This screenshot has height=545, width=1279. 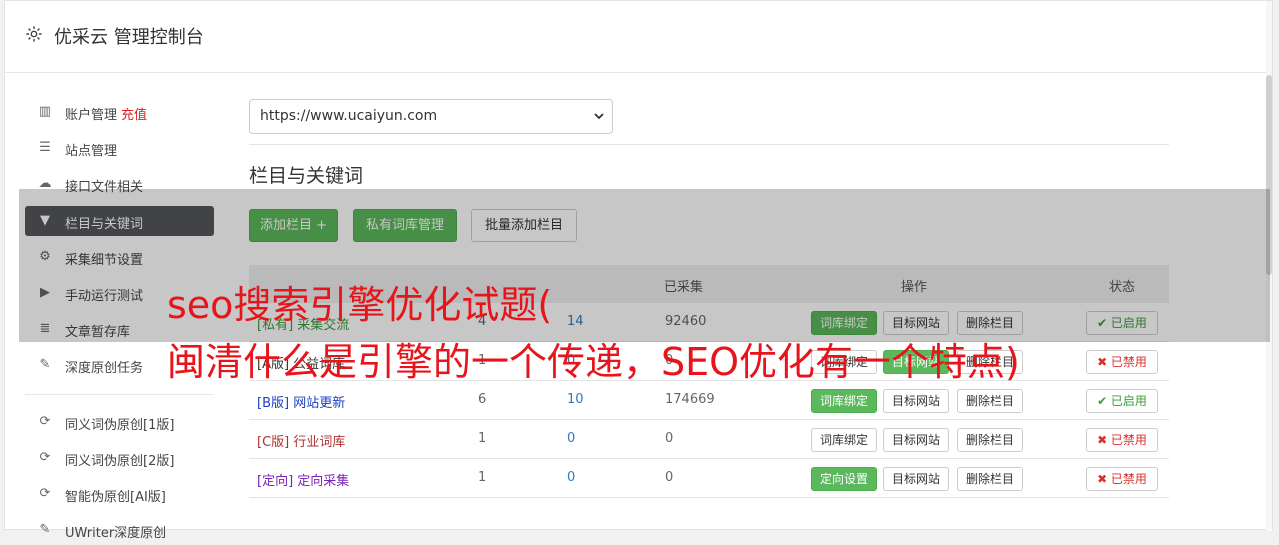 I want to click on column-name-link: [B版] 网站更新, so click(x=301, y=401).